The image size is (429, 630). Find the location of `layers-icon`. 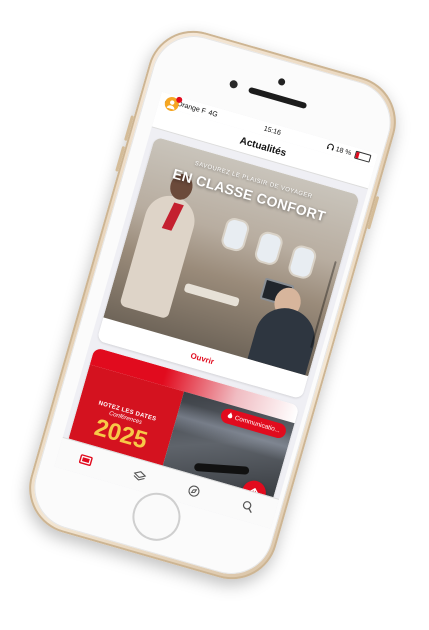

layers-icon is located at coordinates (140, 475).